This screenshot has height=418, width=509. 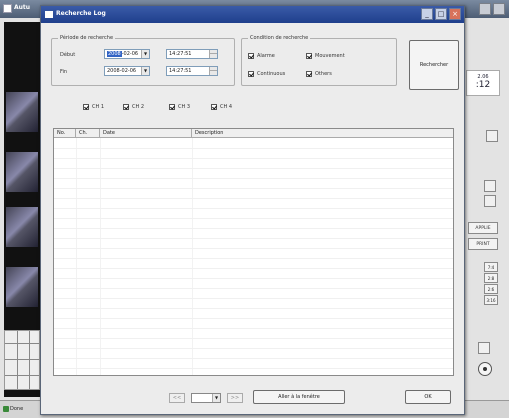 I want to click on checkbox-ch1: CH 1, so click(x=93, y=107).